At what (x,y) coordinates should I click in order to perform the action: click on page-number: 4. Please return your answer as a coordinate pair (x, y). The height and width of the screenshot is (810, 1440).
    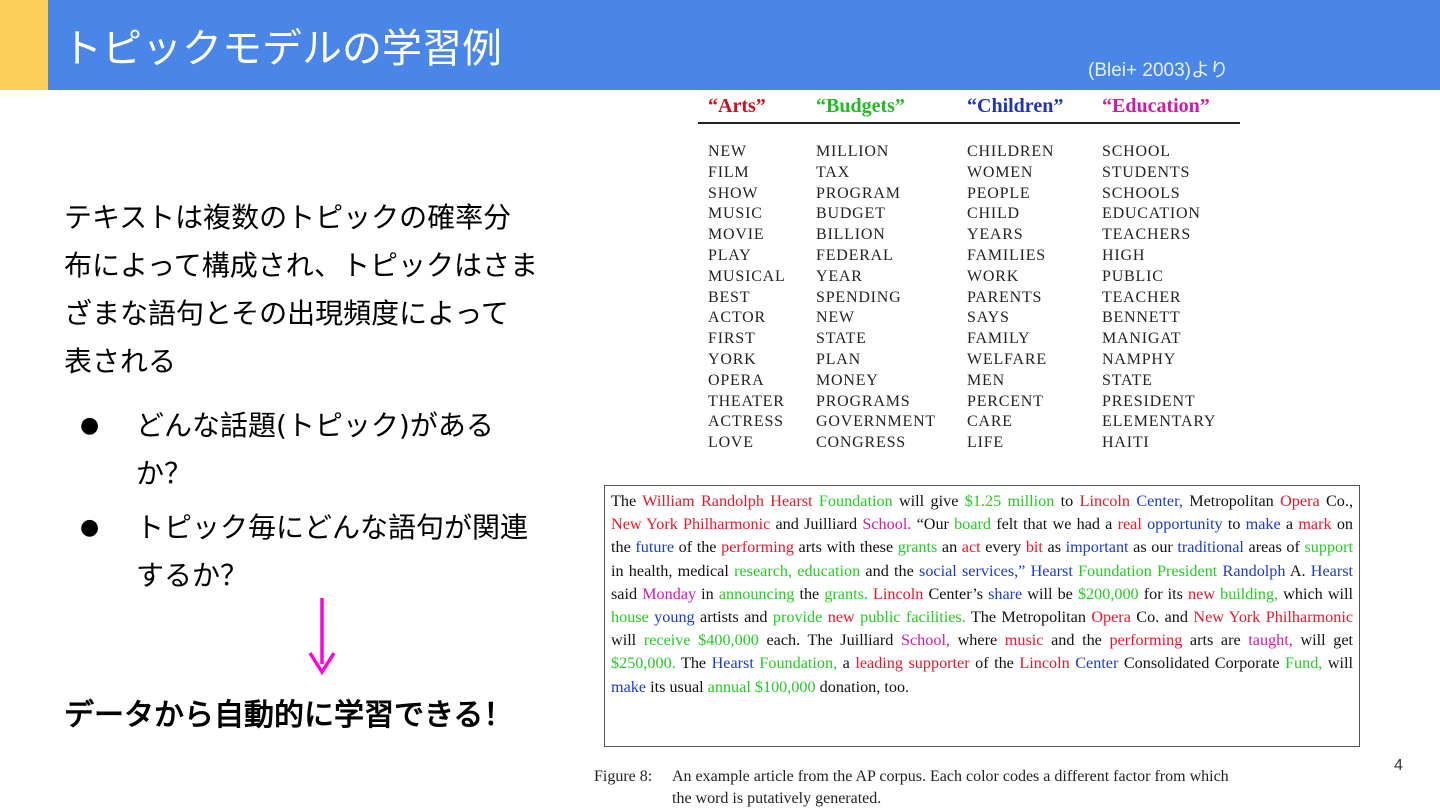
    Looking at the image, I should click on (1398, 765).